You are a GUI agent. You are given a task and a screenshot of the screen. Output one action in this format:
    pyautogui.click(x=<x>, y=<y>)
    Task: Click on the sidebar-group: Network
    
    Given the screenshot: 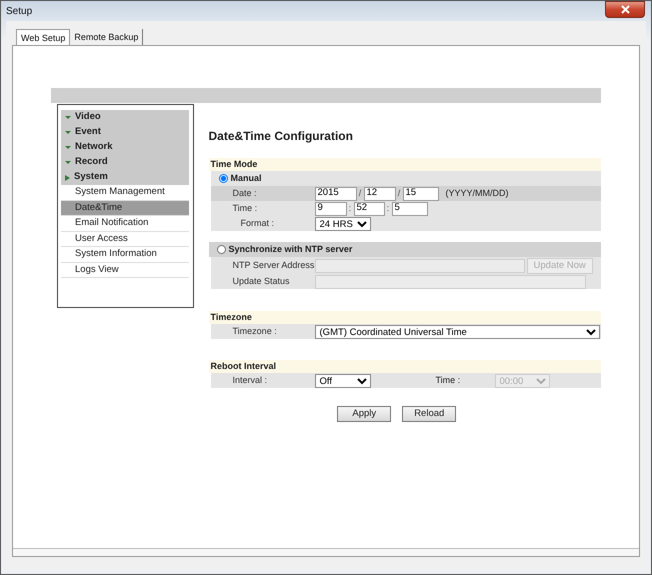 What is the action you would take?
    pyautogui.click(x=125, y=147)
    